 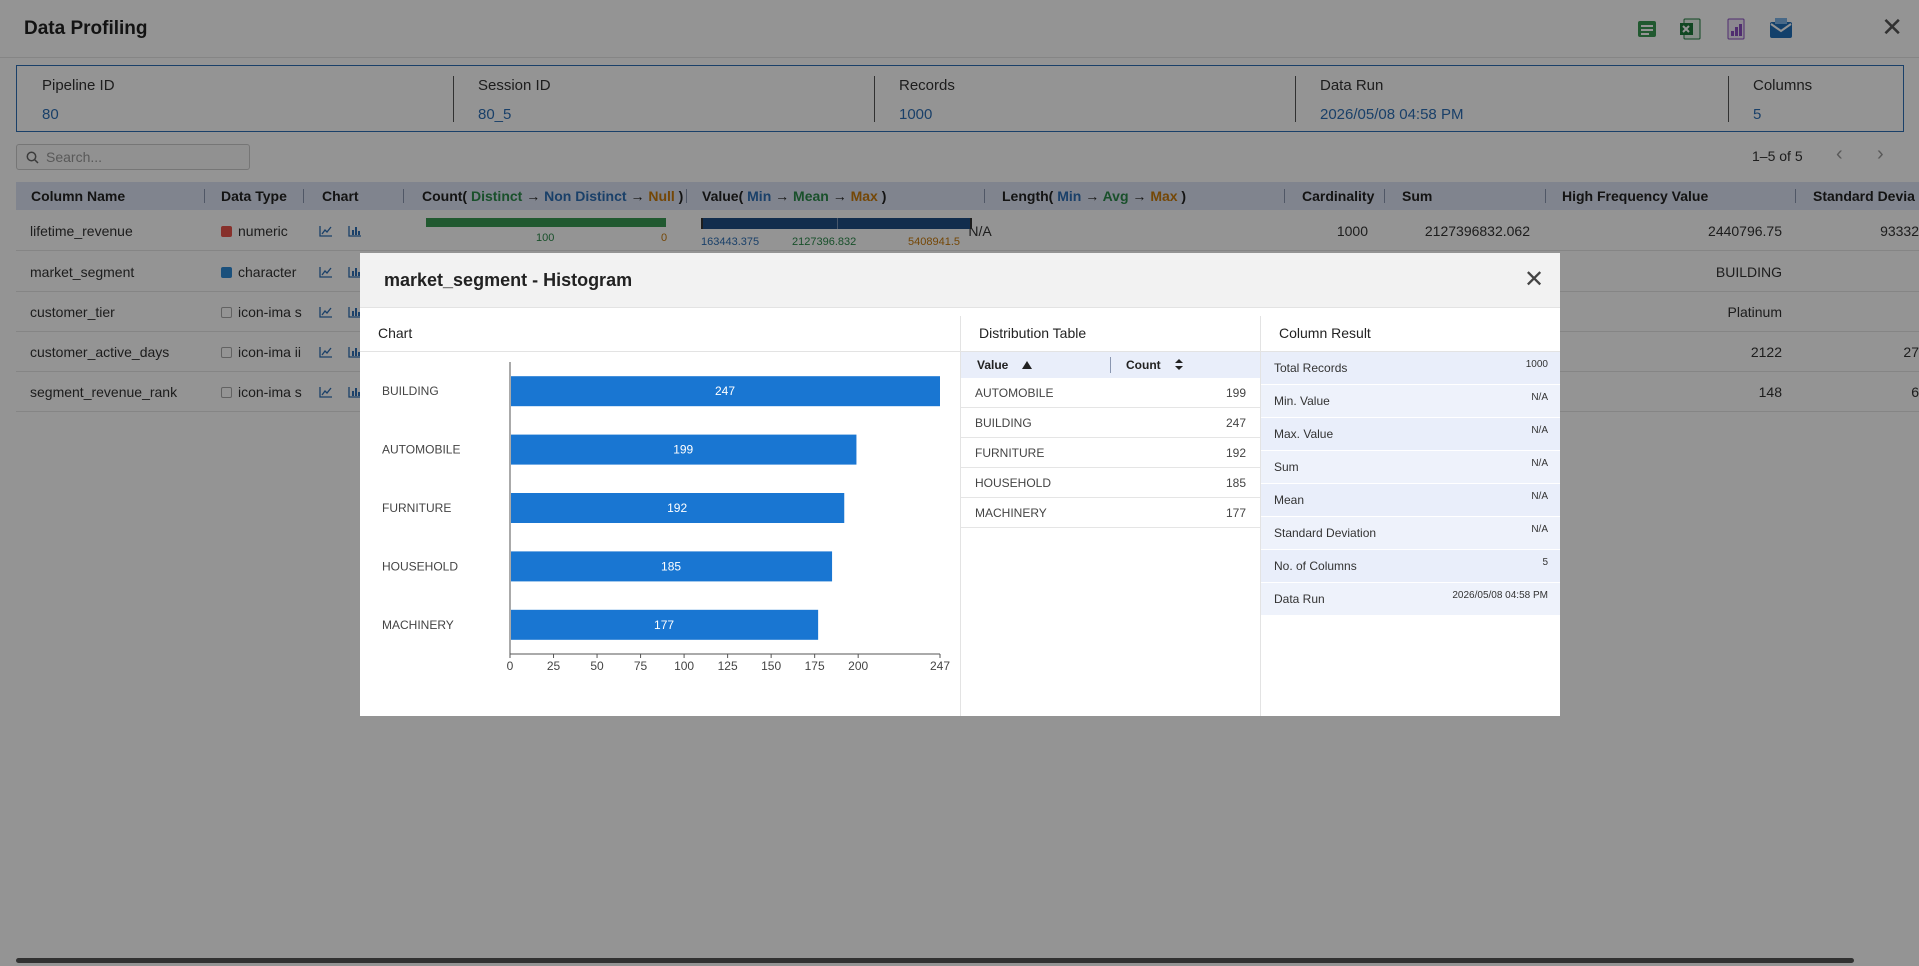 I want to click on result-row: Mean N/A, so click(x=1410, y=500).